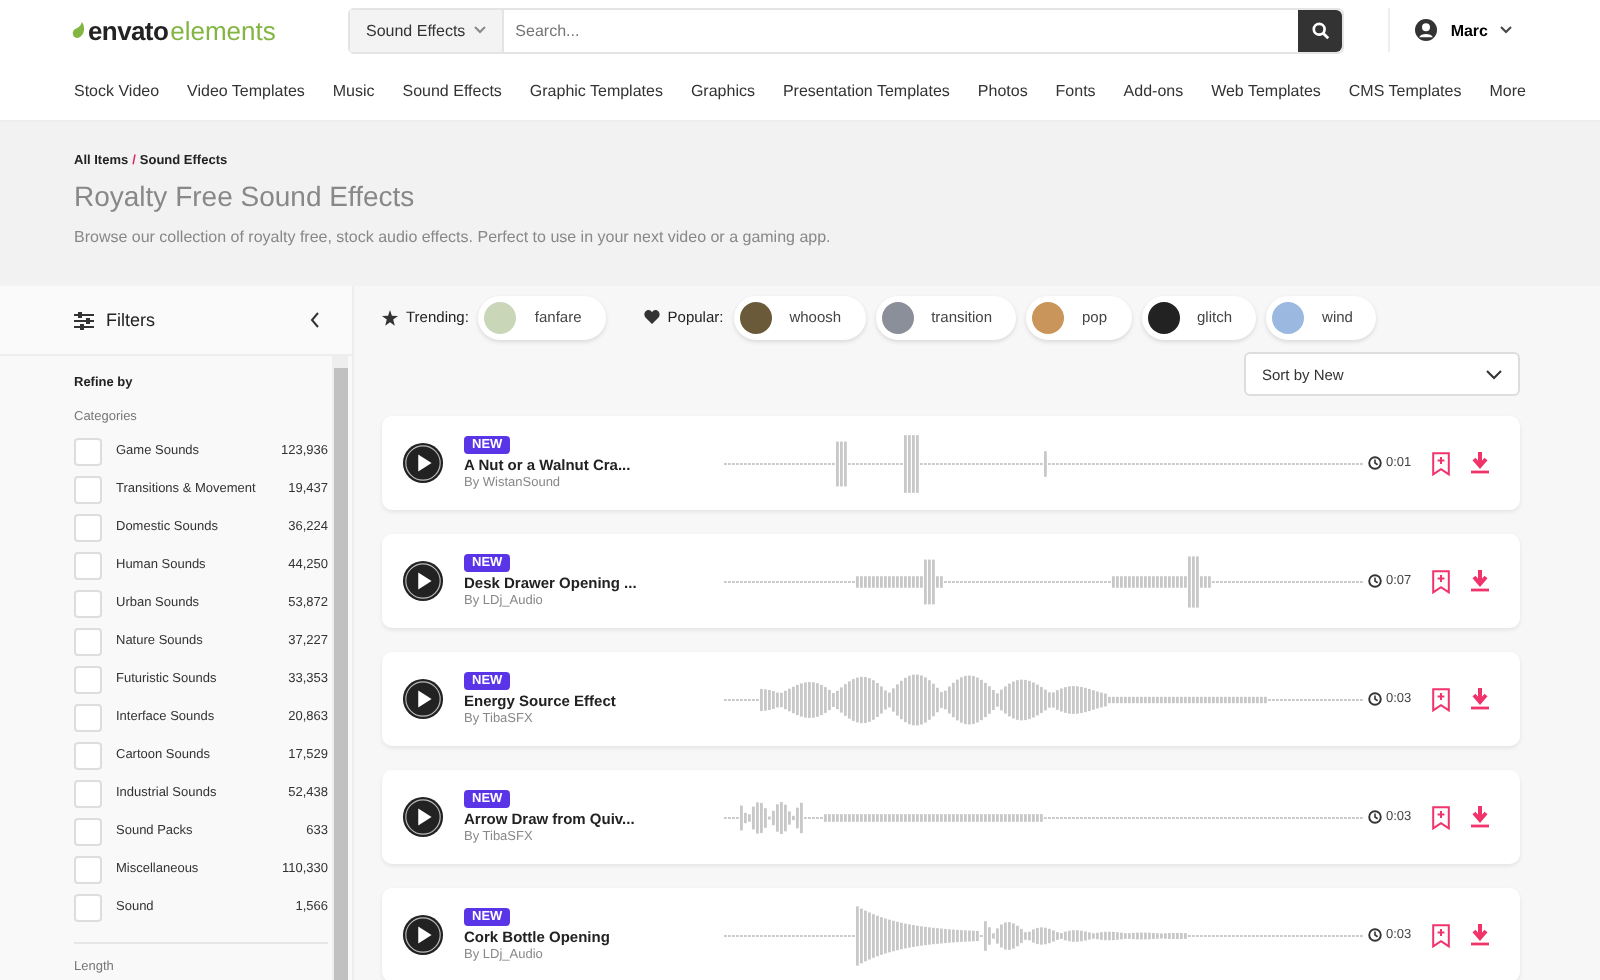  What do you see at coordinates (353, 90) in the screenshot?
I see `nav-link: Music` at bounding box center [353, 90].